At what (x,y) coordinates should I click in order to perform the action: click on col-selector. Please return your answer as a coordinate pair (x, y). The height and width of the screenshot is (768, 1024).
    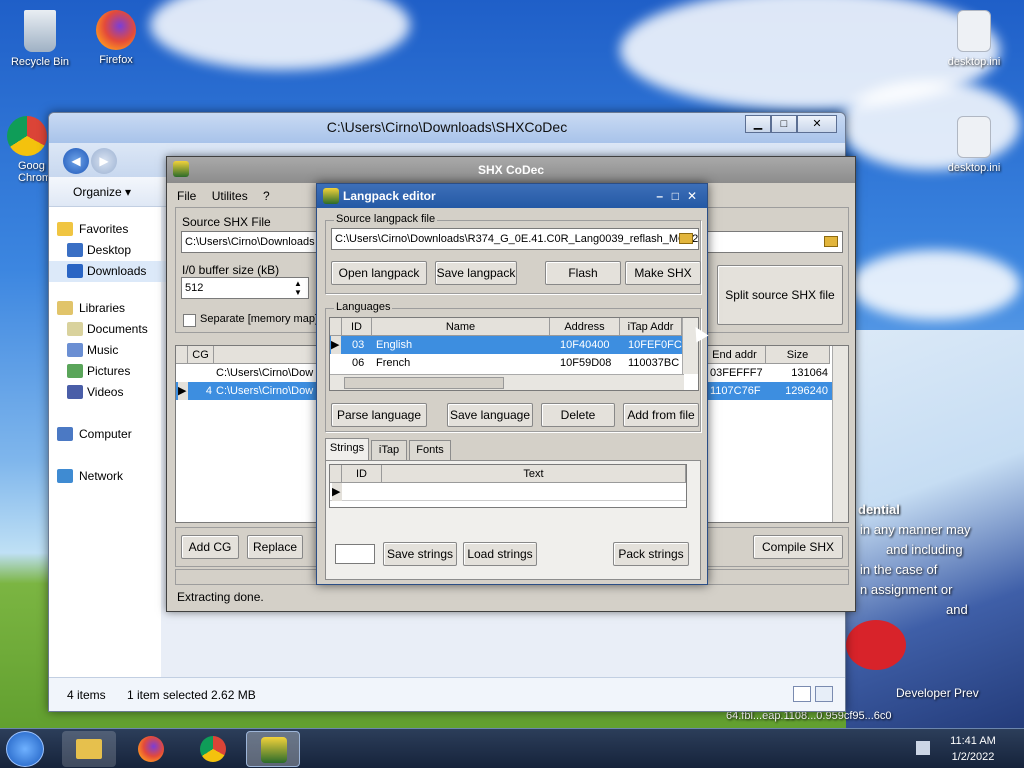
    Looking at the image, I should click on (182, 355).